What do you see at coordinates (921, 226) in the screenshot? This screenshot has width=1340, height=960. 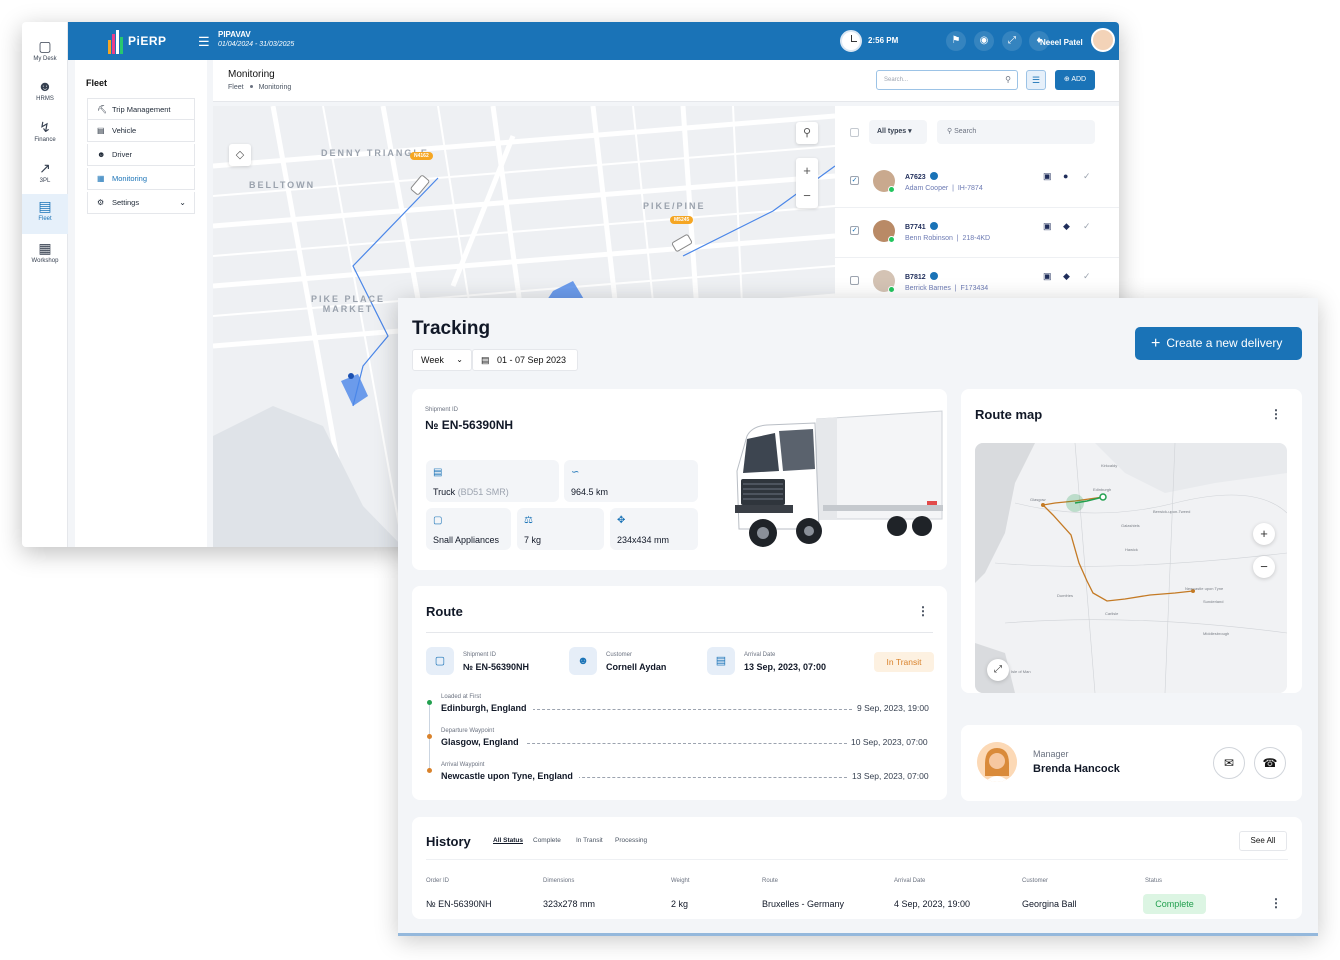 I see `vehicle-code: B7741` at bounding box center [921, 226].